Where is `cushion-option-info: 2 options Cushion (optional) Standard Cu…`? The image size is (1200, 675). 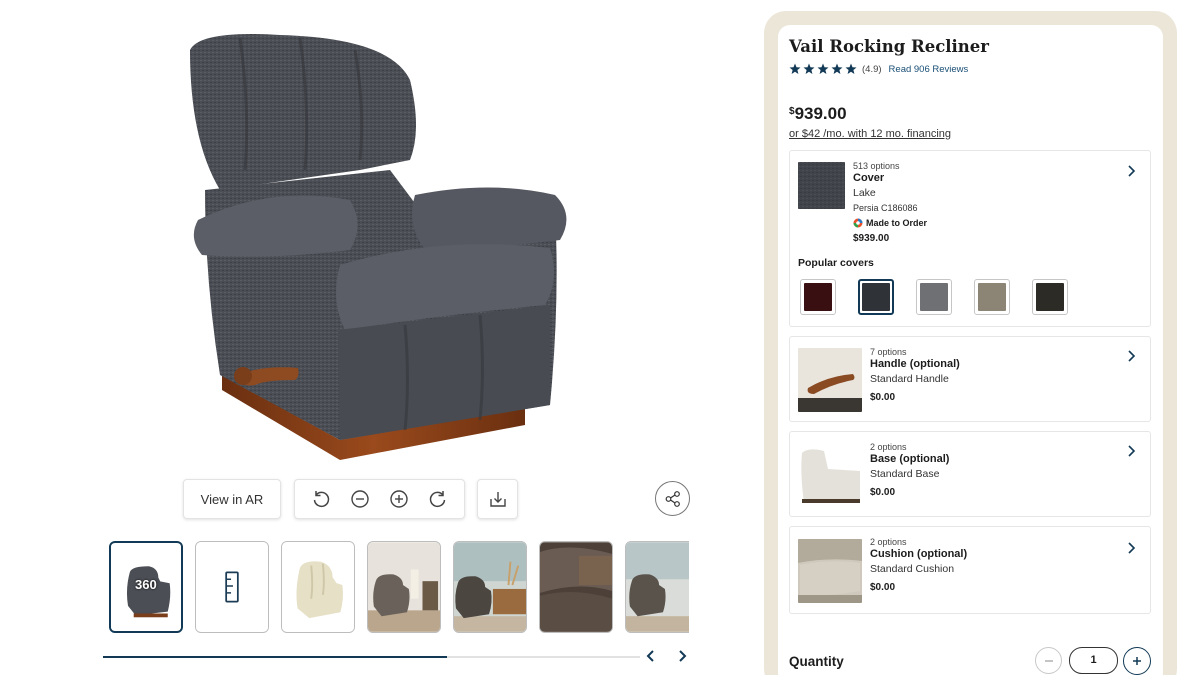 cushion-option-info: 2 options Cushion (optional) Standard Cu… is located at coordinates (918, 565).